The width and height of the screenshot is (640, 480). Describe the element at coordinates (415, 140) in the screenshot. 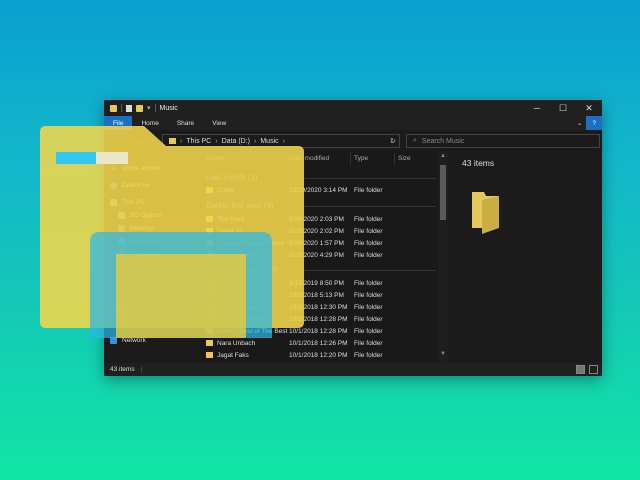

I see `search-icon: ⌕` at that location.